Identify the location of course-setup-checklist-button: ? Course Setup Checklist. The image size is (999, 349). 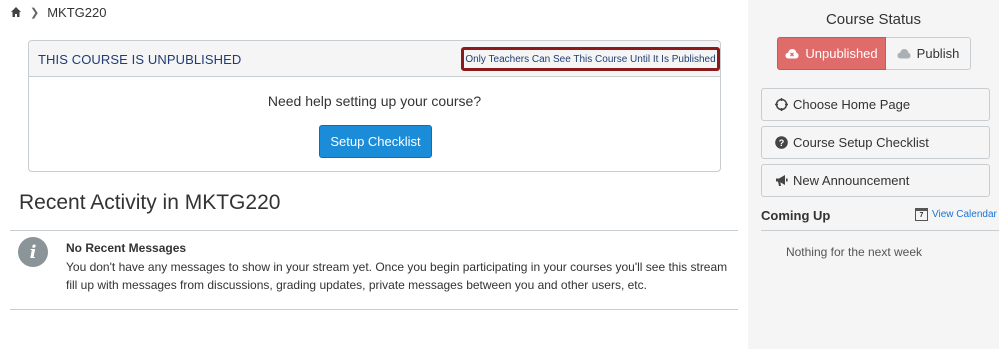
(875, 142).